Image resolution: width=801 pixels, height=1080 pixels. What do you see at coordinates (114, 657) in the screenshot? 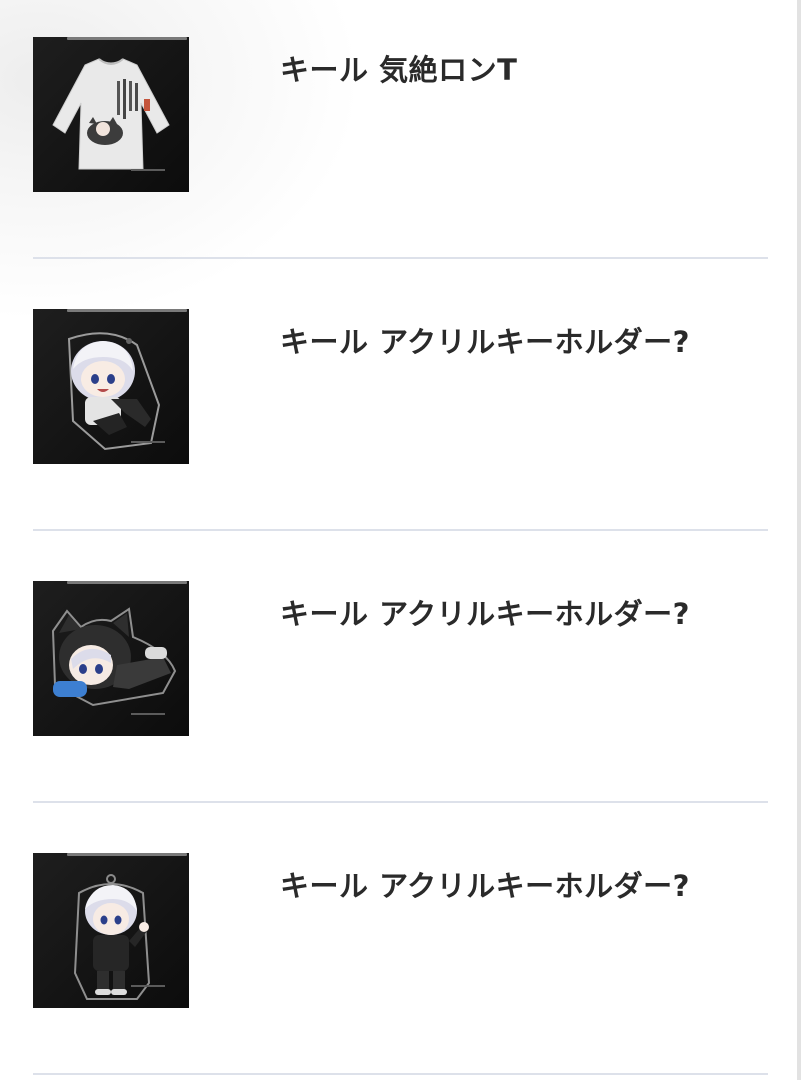
I see `keychain-character-cat-hood-illustration` at bounding box center [114, 657].